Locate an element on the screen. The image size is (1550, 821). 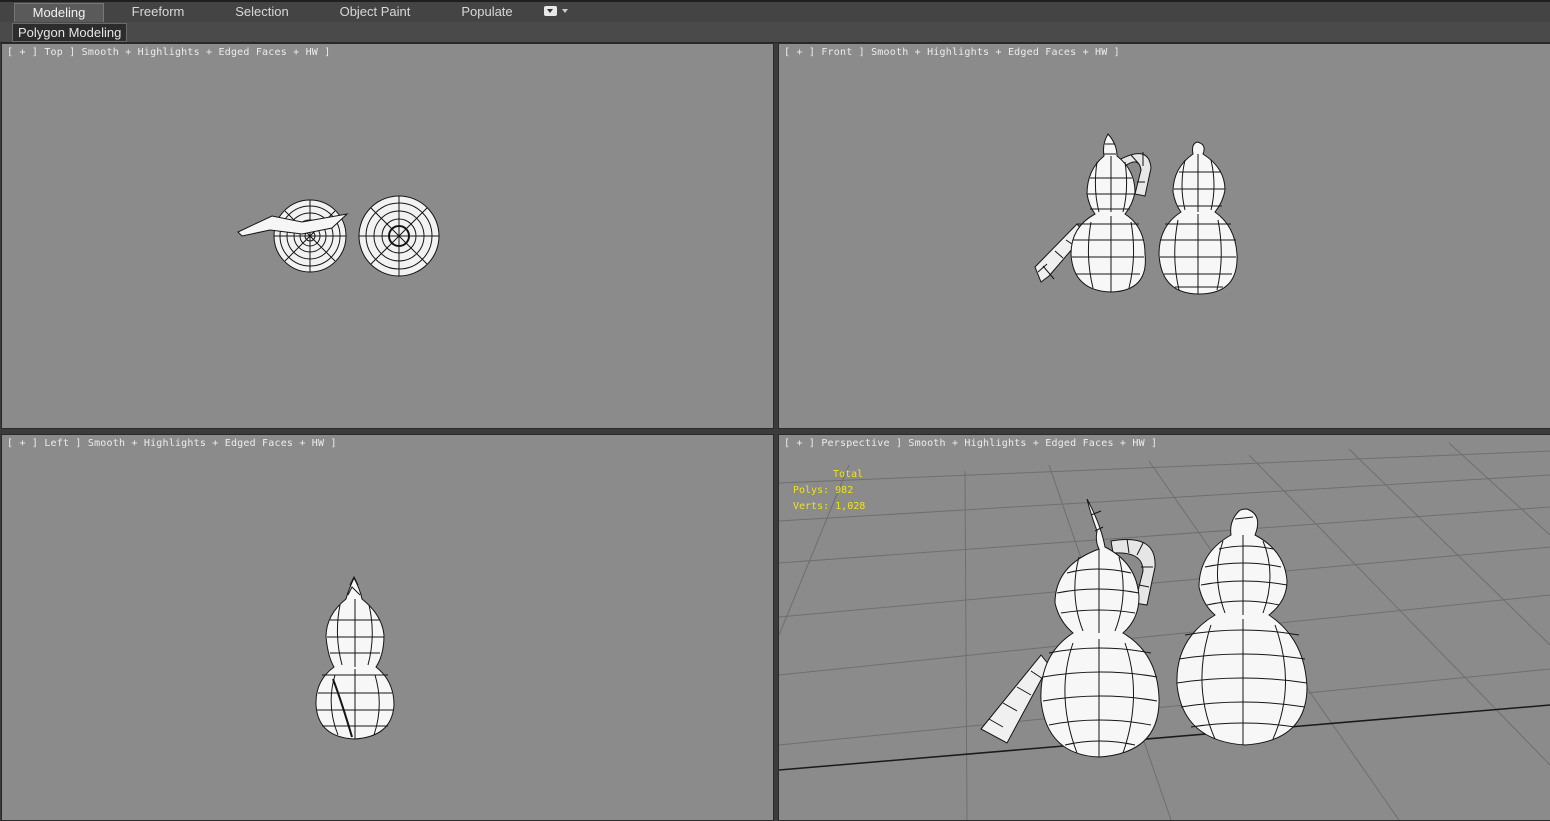
stats-overlay: Total Polys: 982 Verts: 1,028 is located at coordinates (829, 491).